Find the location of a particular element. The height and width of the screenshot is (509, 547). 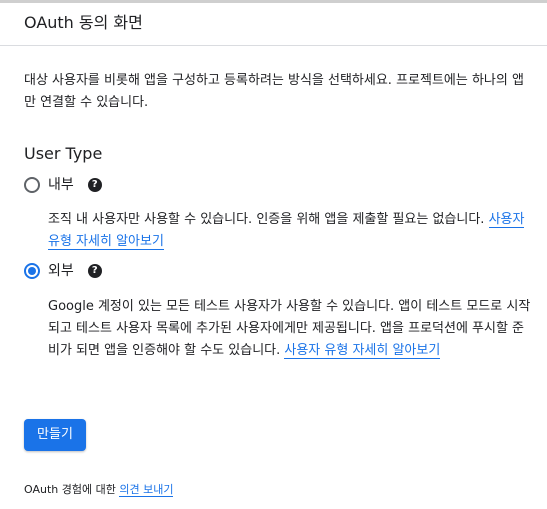

page-title: OAuth 동의 화면 is located at coordinates (83, 22).